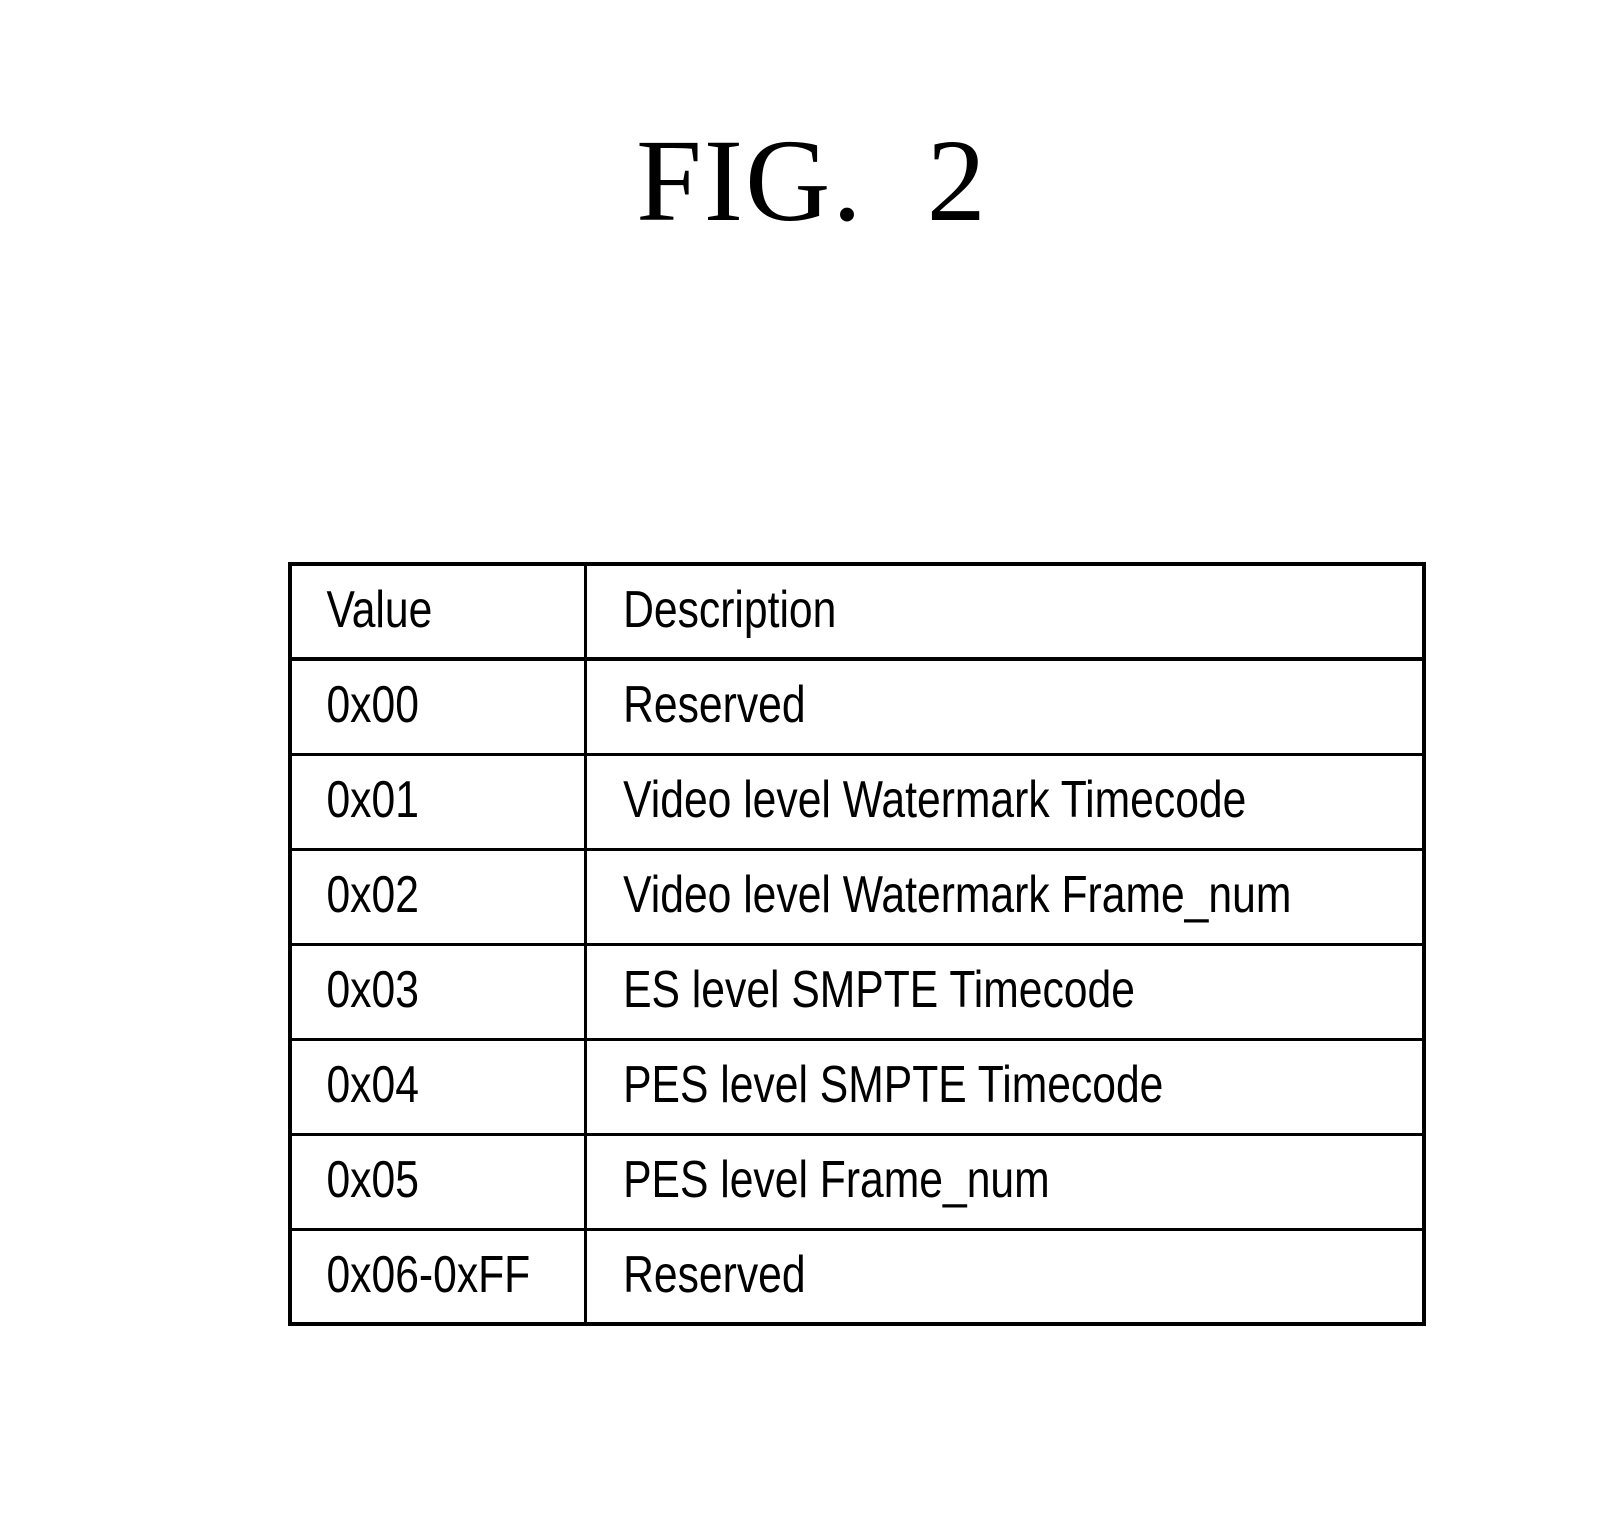  What do you see at coordinates (428, 1274) in the screenshot?
I see `row-value-text: 0x06-0xFF` at bounding box center [428, 1274].